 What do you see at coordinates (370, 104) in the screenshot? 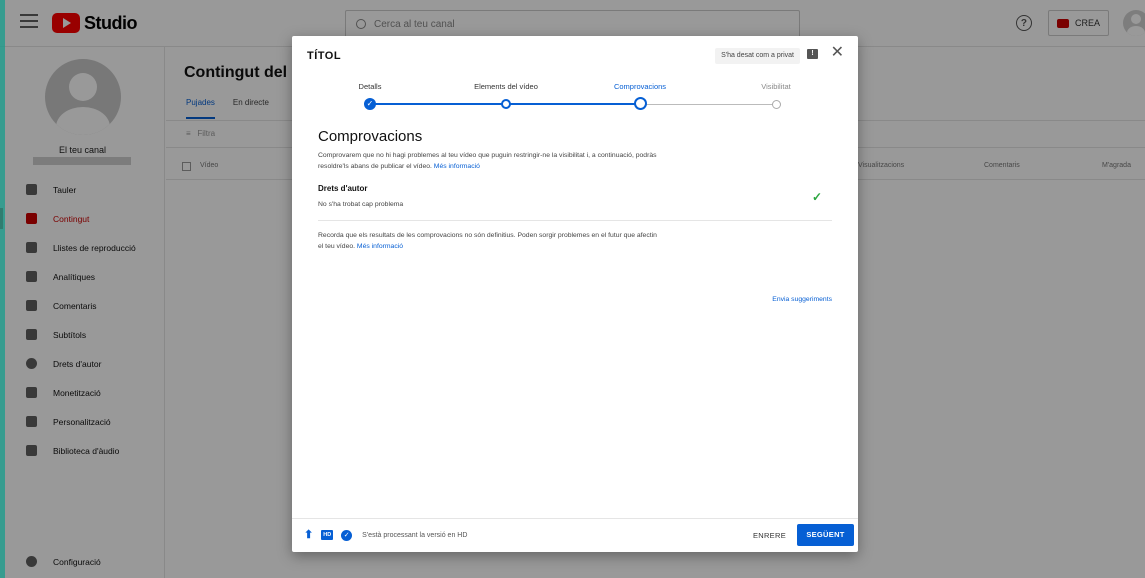
I see `step-details-check-icon: ✓` at bounding box center [370, 104].